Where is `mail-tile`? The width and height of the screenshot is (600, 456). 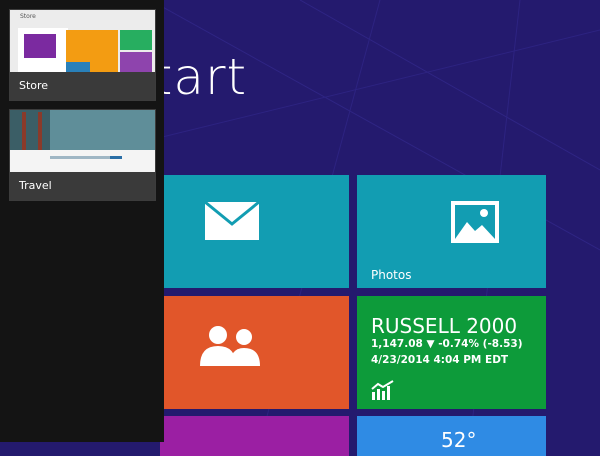
mail-tile is located at coordinates (254, 231).